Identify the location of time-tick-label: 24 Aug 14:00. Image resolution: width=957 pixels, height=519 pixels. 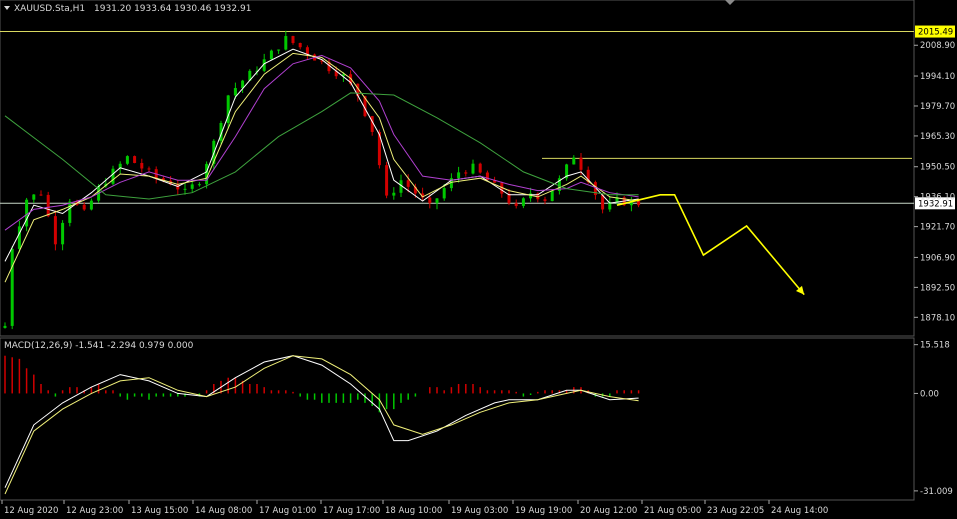
(799, 511).